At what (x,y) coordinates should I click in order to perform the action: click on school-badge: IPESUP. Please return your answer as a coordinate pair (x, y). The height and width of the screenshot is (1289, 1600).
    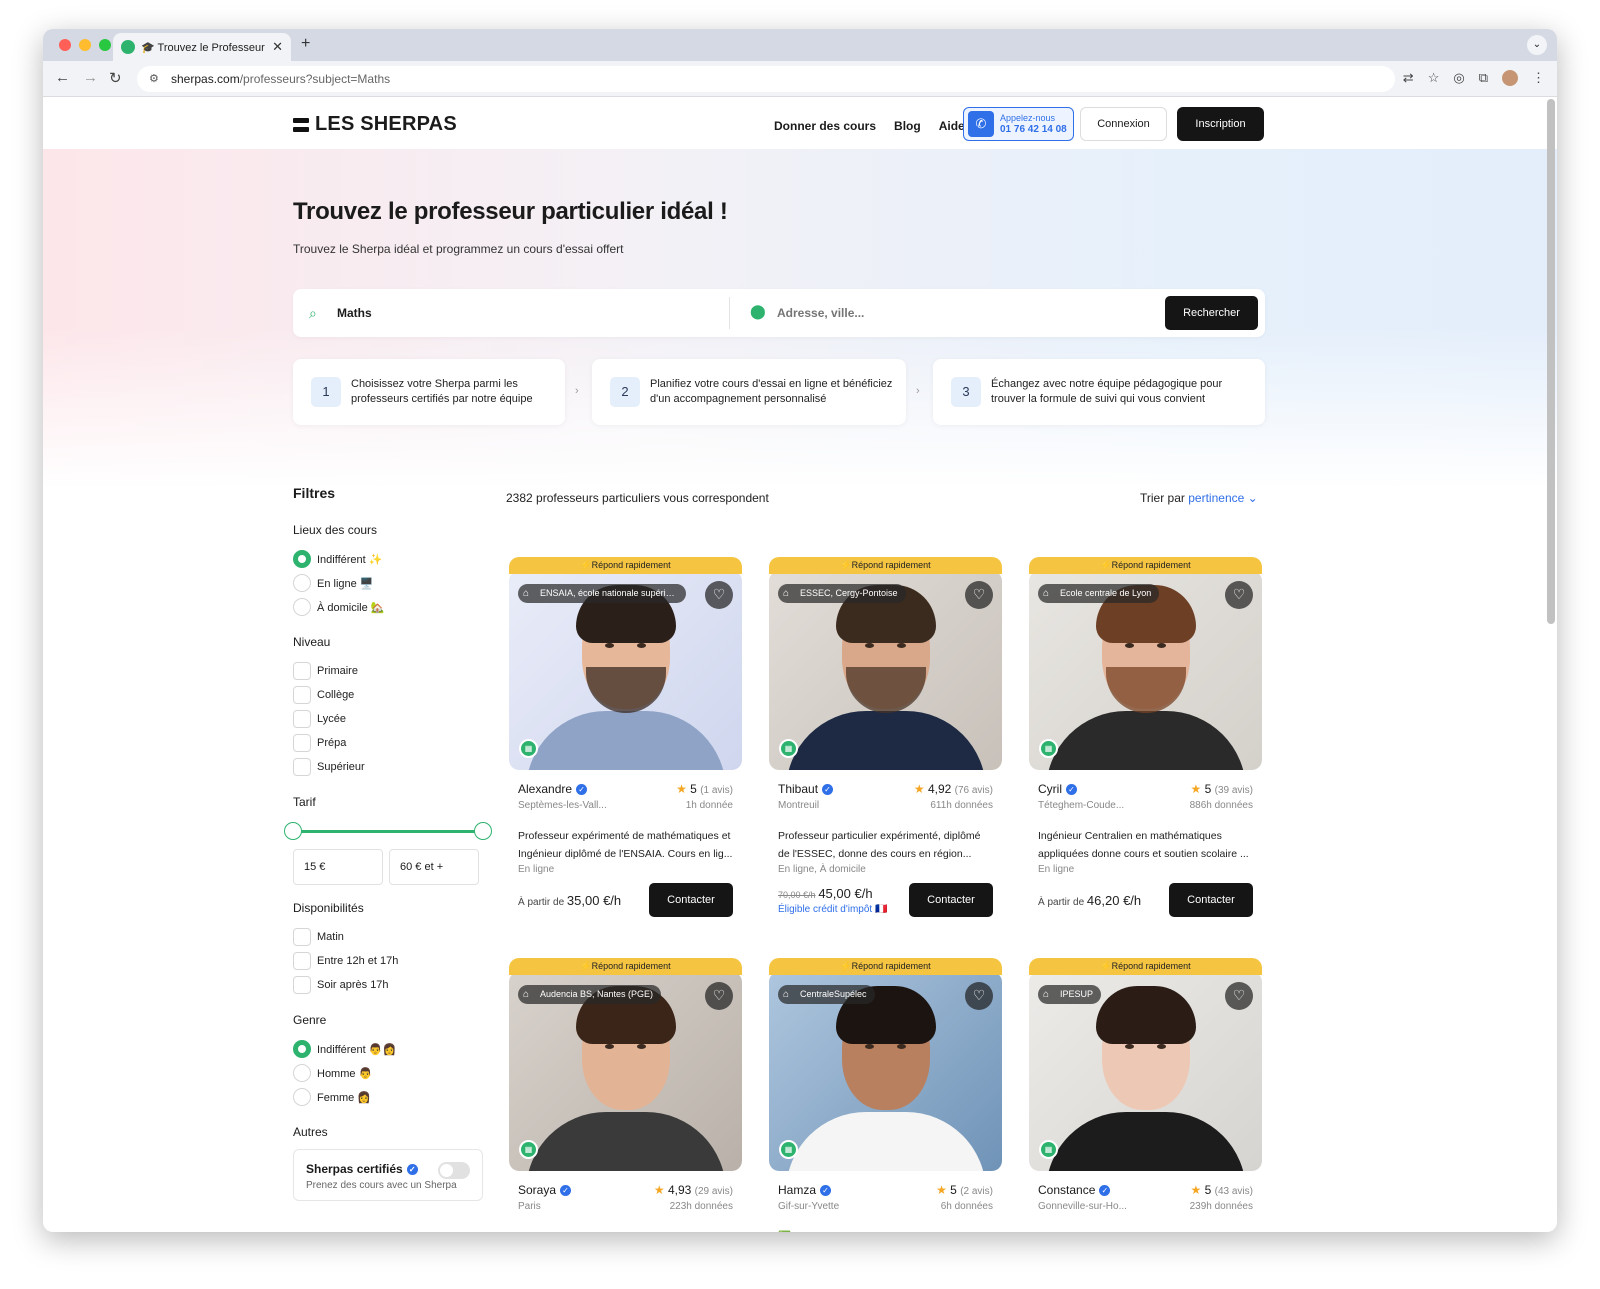
    Looking at the image, I should click on (1070, 994).